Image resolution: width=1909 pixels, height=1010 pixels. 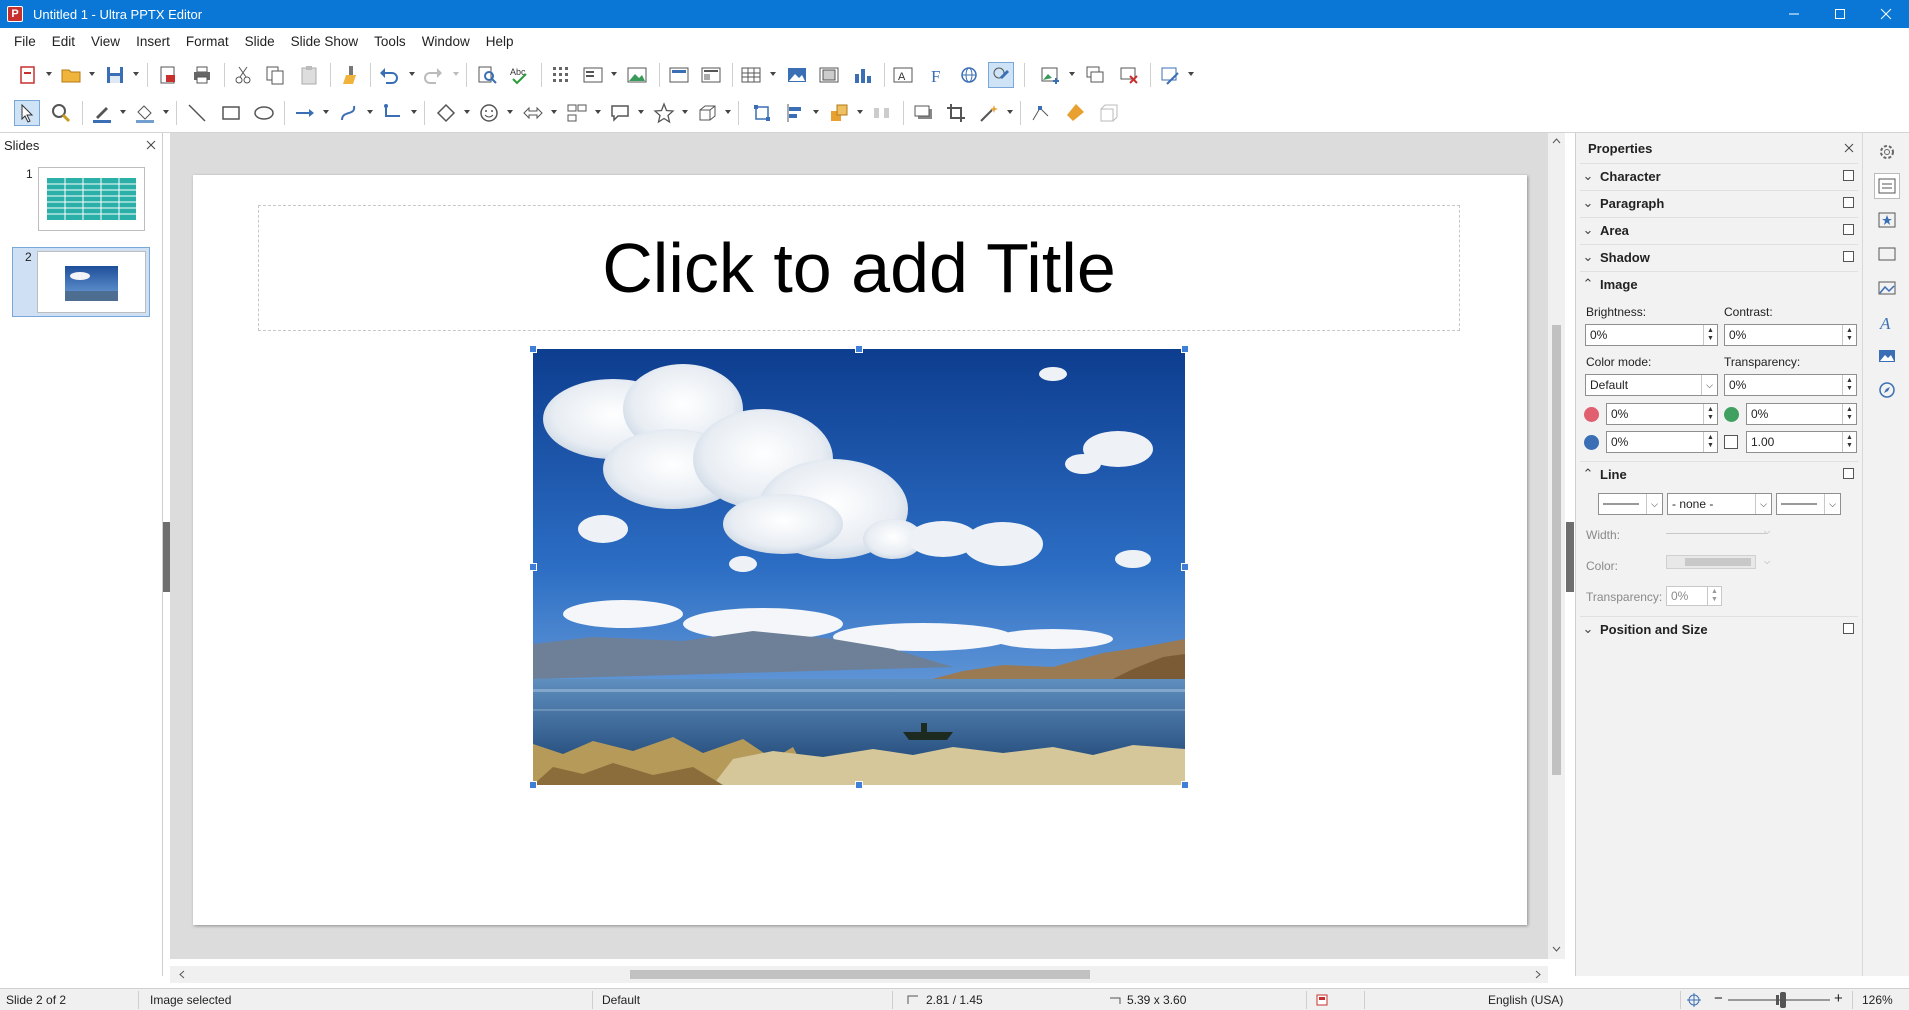 I want to click on master-slide-button, so click(x=679, y=75).